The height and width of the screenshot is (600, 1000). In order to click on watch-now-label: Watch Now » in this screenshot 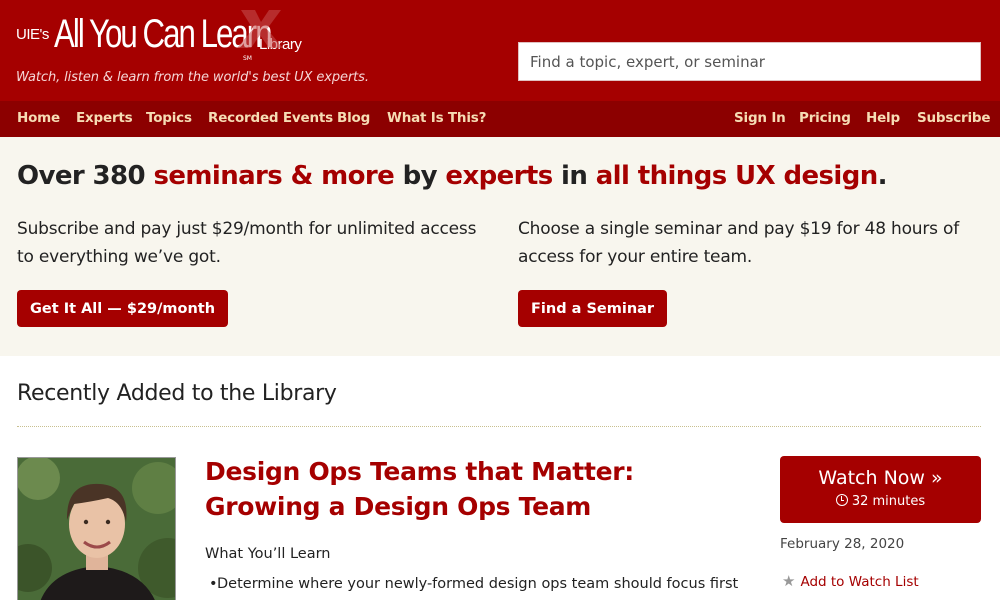, I will do `click(880, 478)`.